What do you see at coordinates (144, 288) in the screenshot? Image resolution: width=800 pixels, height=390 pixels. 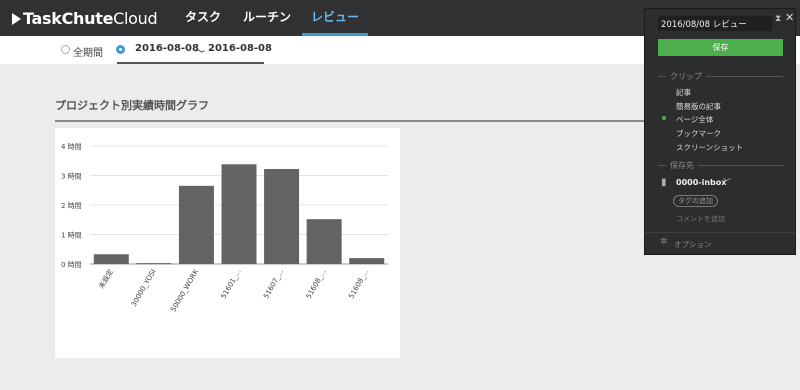 I see `x-tick-label: 30000_YOSI` at bounding box center [144, 288].